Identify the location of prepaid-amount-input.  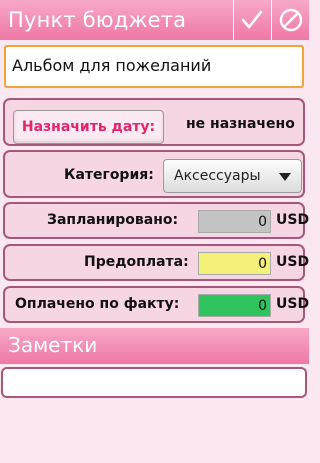
(234, 263).